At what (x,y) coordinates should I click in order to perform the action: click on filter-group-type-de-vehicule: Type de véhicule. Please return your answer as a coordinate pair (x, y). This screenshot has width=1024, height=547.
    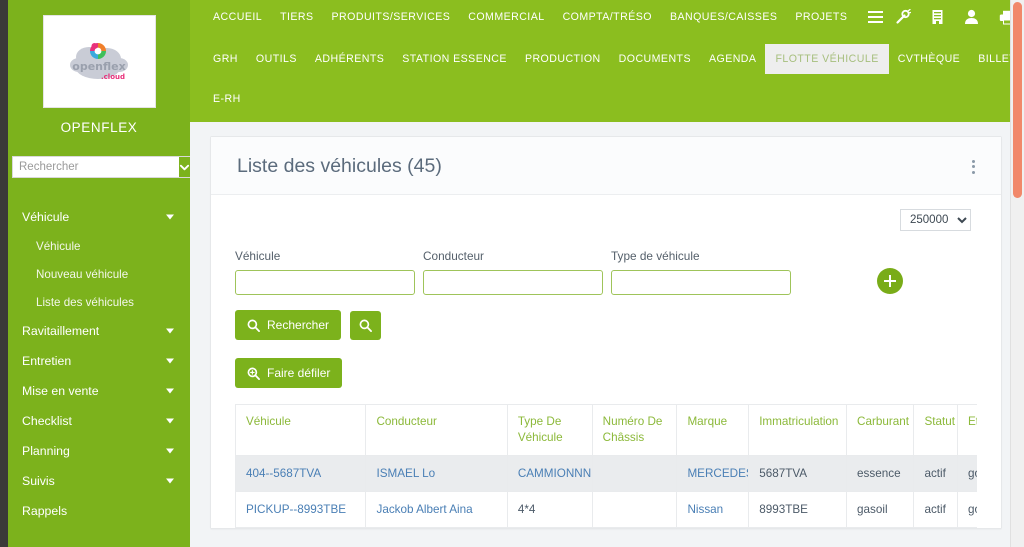
    Looking at the image, I should click on (701, 272).